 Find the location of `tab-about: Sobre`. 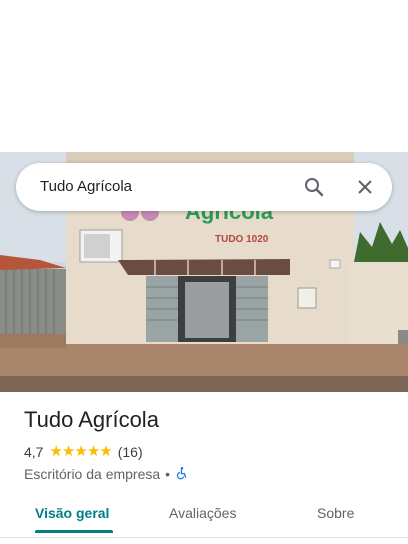

tab-about: Sobre is located at coordinates (335, 514).